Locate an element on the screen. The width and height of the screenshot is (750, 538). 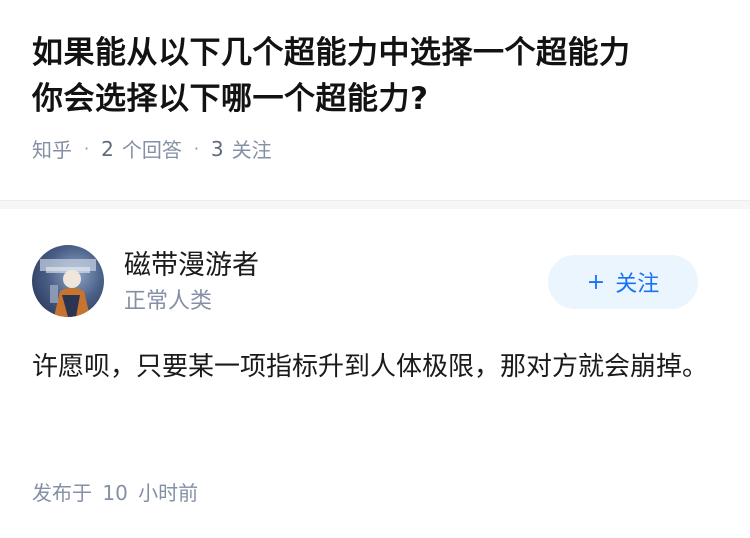
answer-content: 许愿呗，只要某一项指标升到人体极限，那对方就会崩掉。 is located at coordinates (370, 367).